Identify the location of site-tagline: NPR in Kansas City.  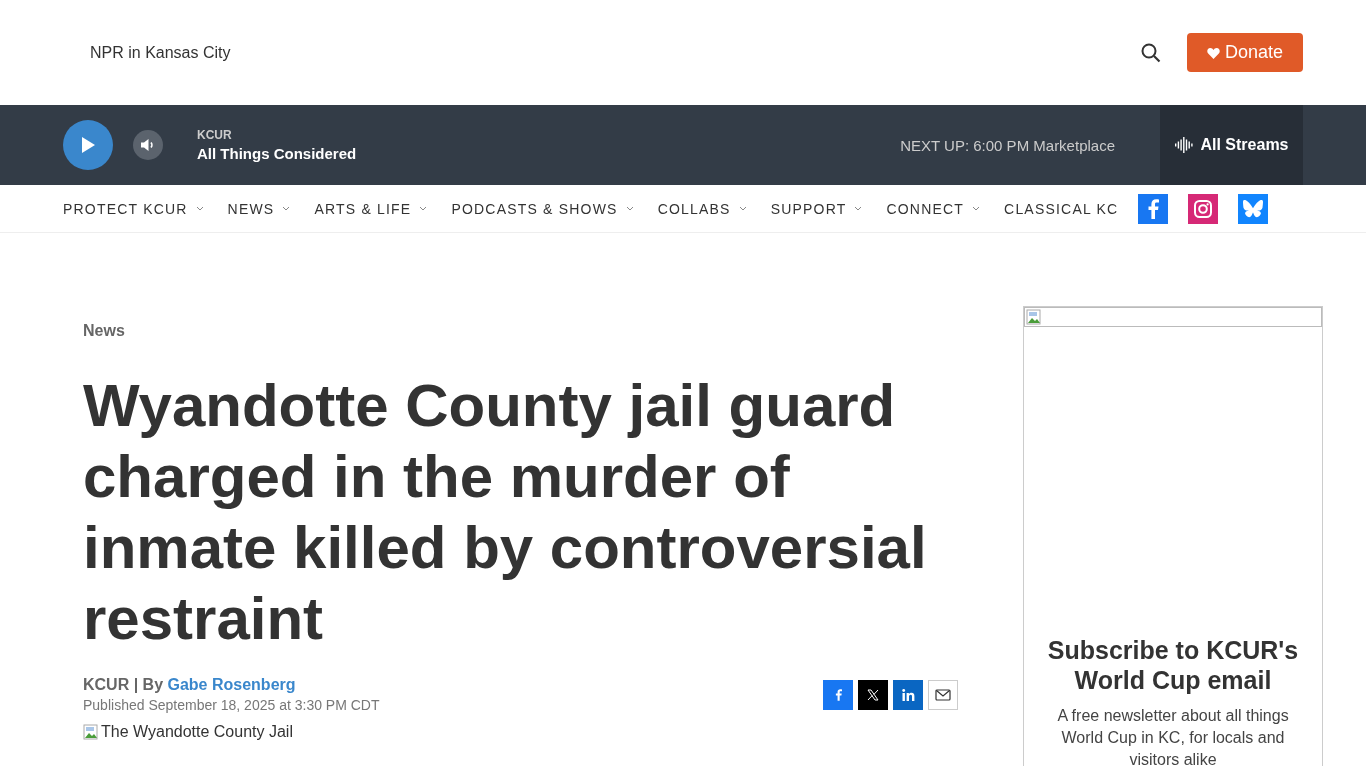
(160, 52).